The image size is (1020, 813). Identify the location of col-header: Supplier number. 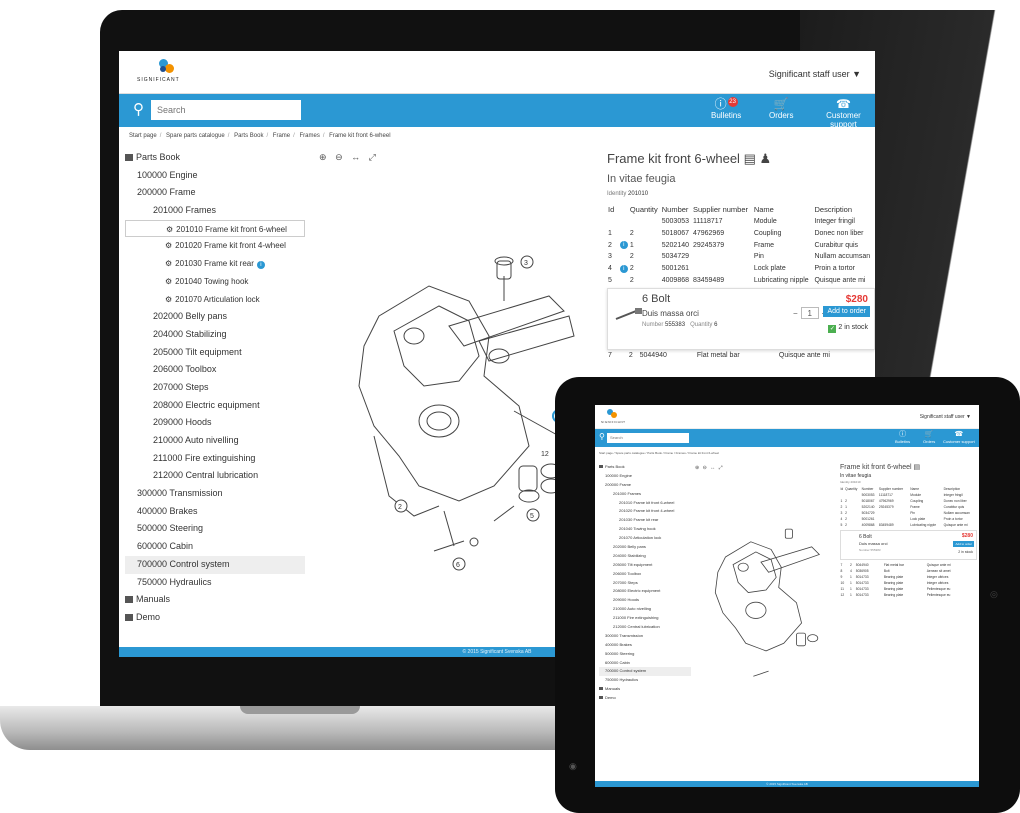
(722, 209).